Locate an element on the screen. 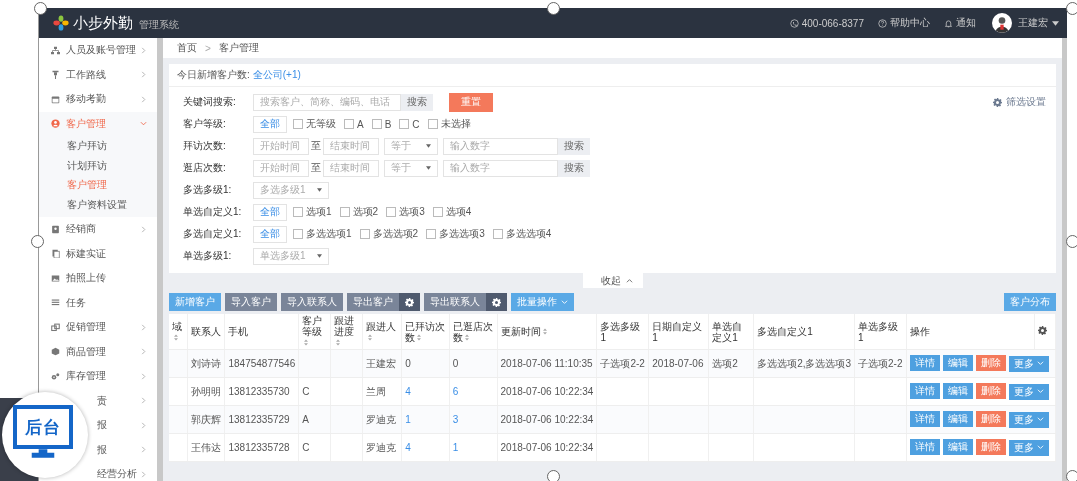  sidebar-subitem: 客户管理 is located at coordinates (98, 185).